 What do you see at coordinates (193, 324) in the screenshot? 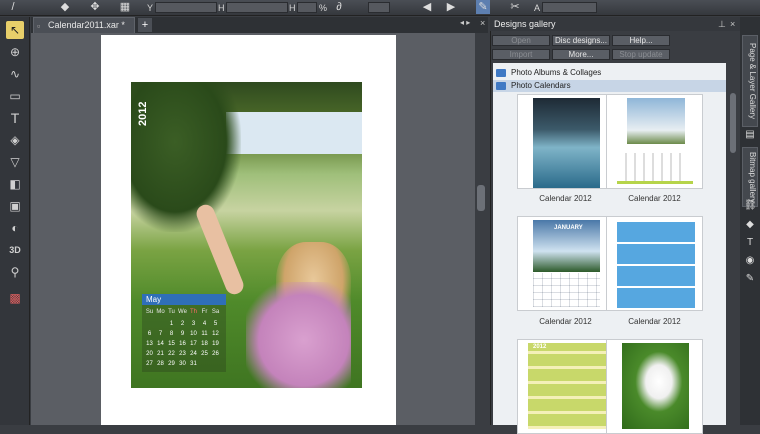
I see `calendar-day: 3` at bounding box center [193, 324].